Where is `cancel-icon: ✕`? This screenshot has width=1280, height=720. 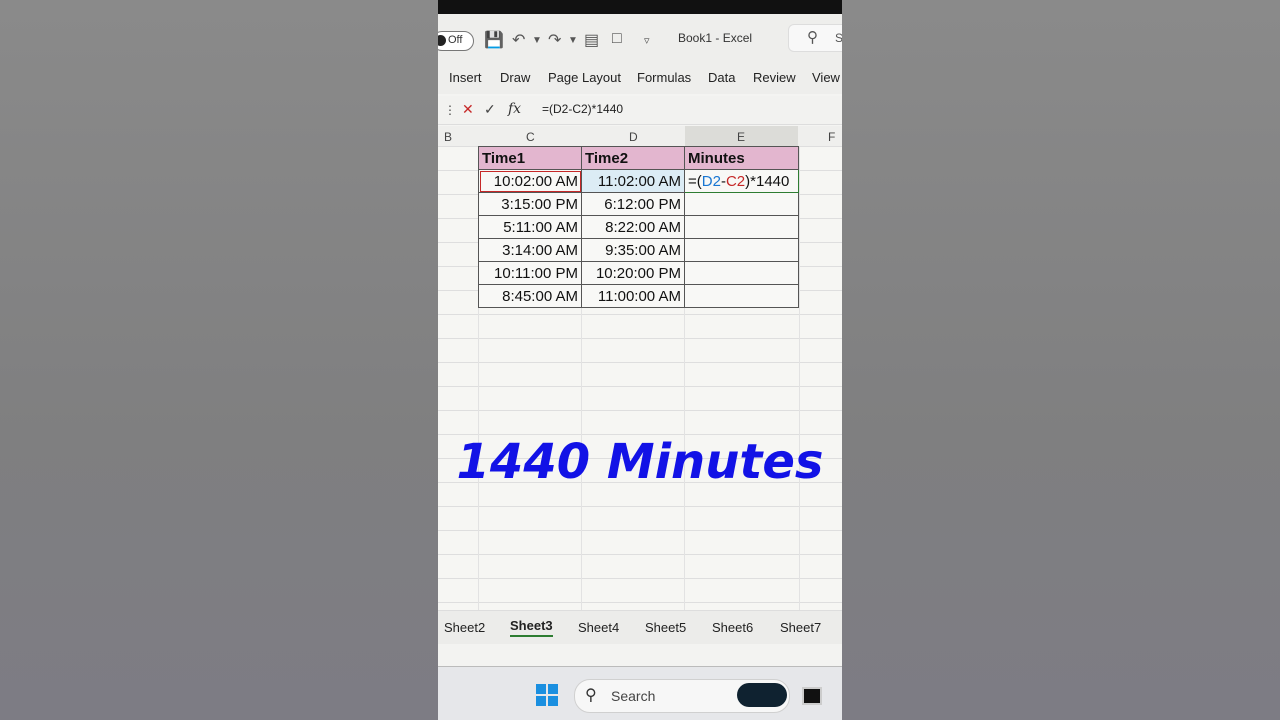
cancel-icon: ✕ is located at coordinates (468, 109).